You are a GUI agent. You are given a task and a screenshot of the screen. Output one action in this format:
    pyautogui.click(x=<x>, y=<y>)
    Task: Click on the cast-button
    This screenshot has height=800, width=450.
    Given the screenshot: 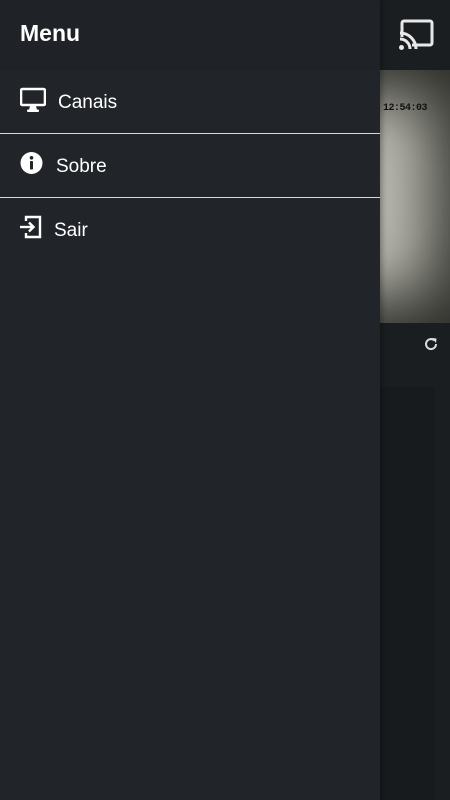 What is the action you would take?
    pyautogui.click(x=417, y=35)
    